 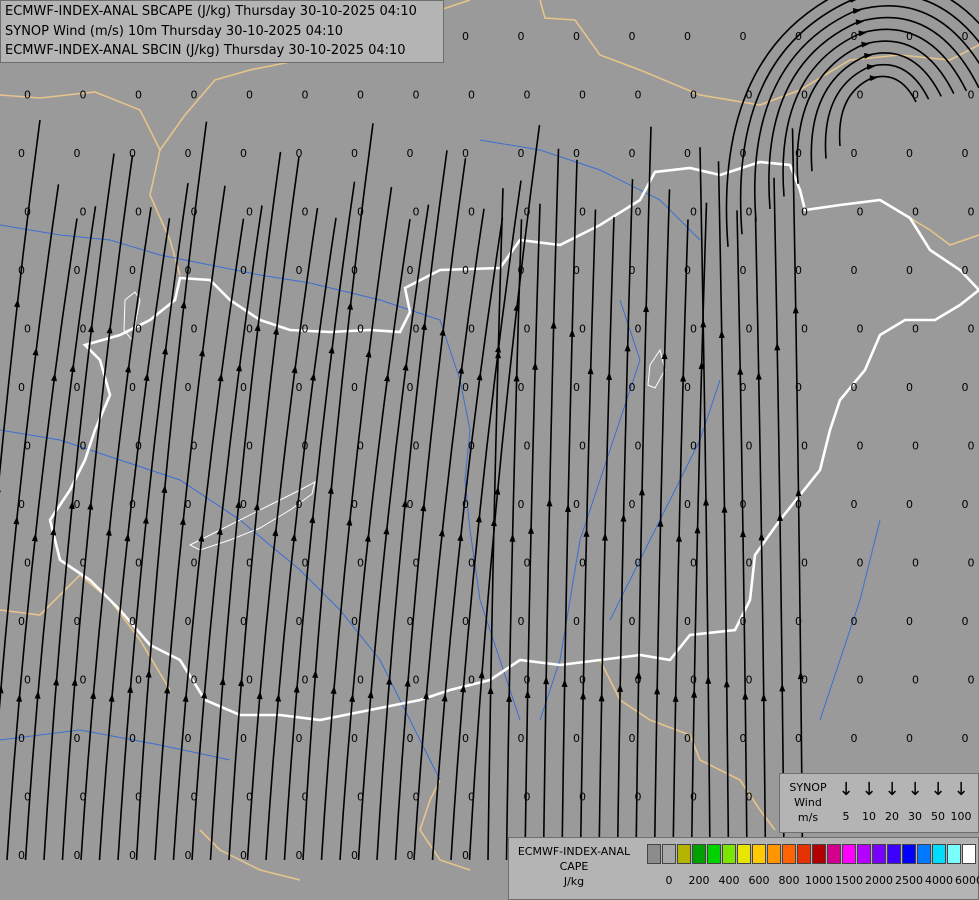 What do you see at coordinates (961, 816) in the screenshot?
I see `synop-speed-label: 100` at bounding box center [961, 816].